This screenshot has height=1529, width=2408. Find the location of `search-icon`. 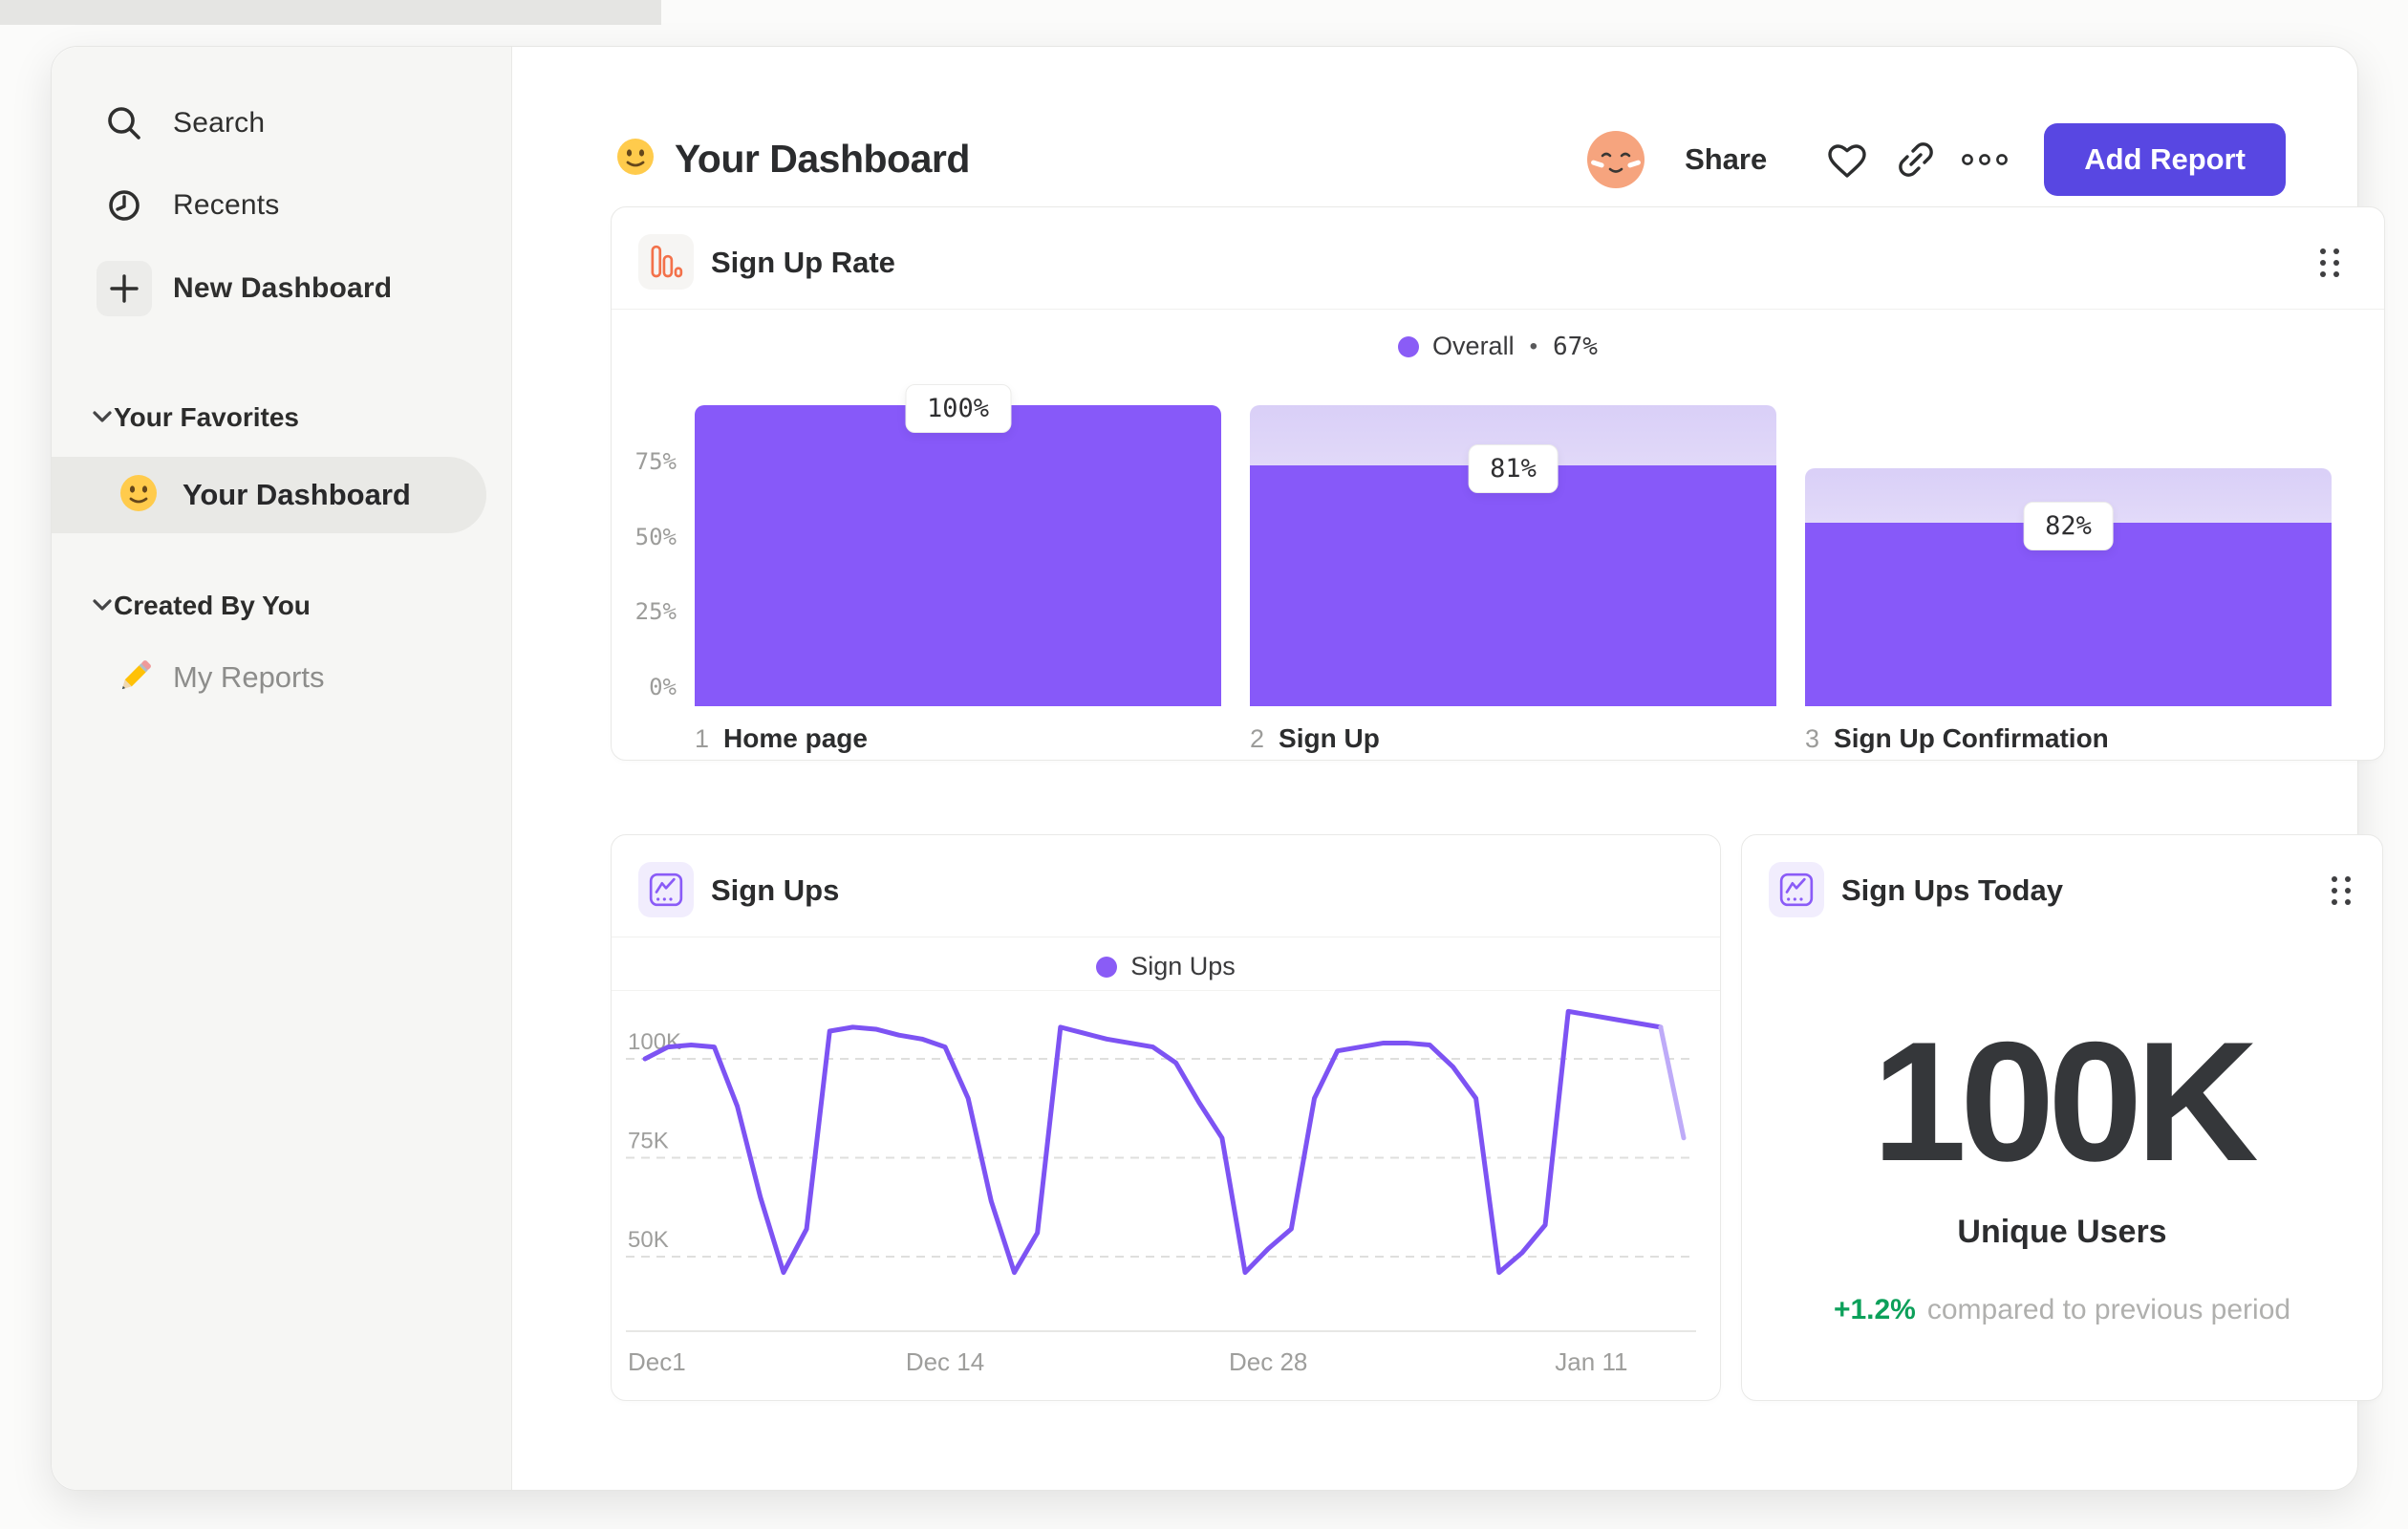

search-icon is located at coordinates (125, 123).